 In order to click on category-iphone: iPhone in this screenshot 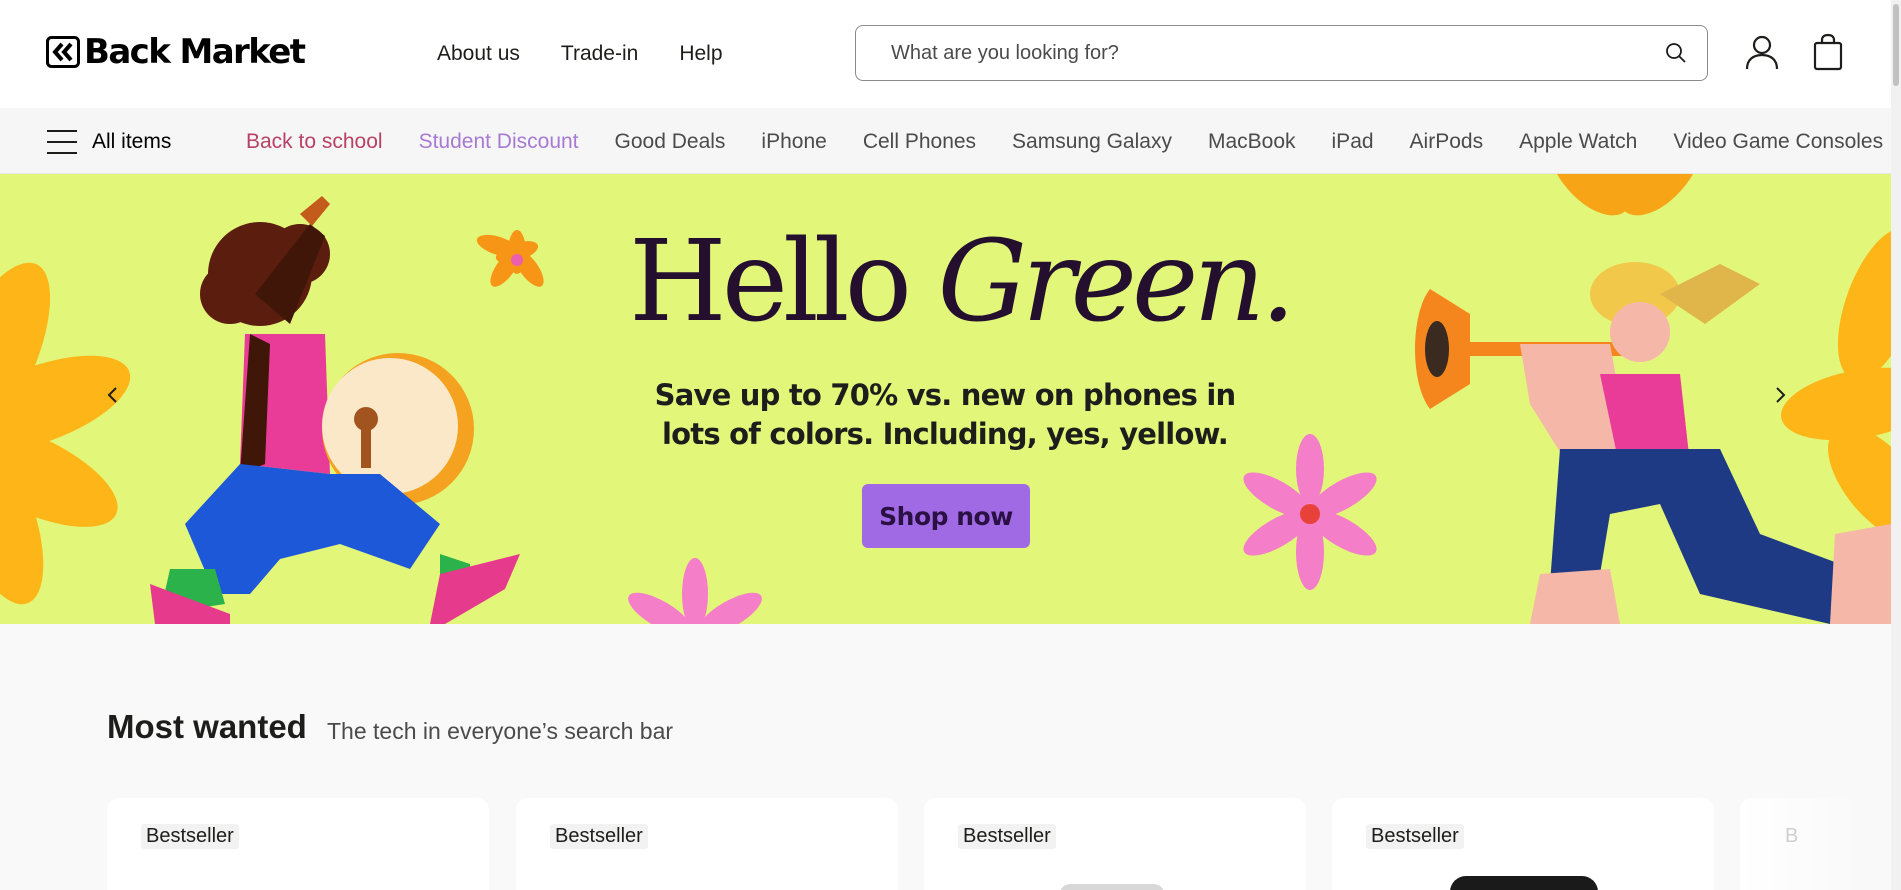, I will do `click(793, 142)`.